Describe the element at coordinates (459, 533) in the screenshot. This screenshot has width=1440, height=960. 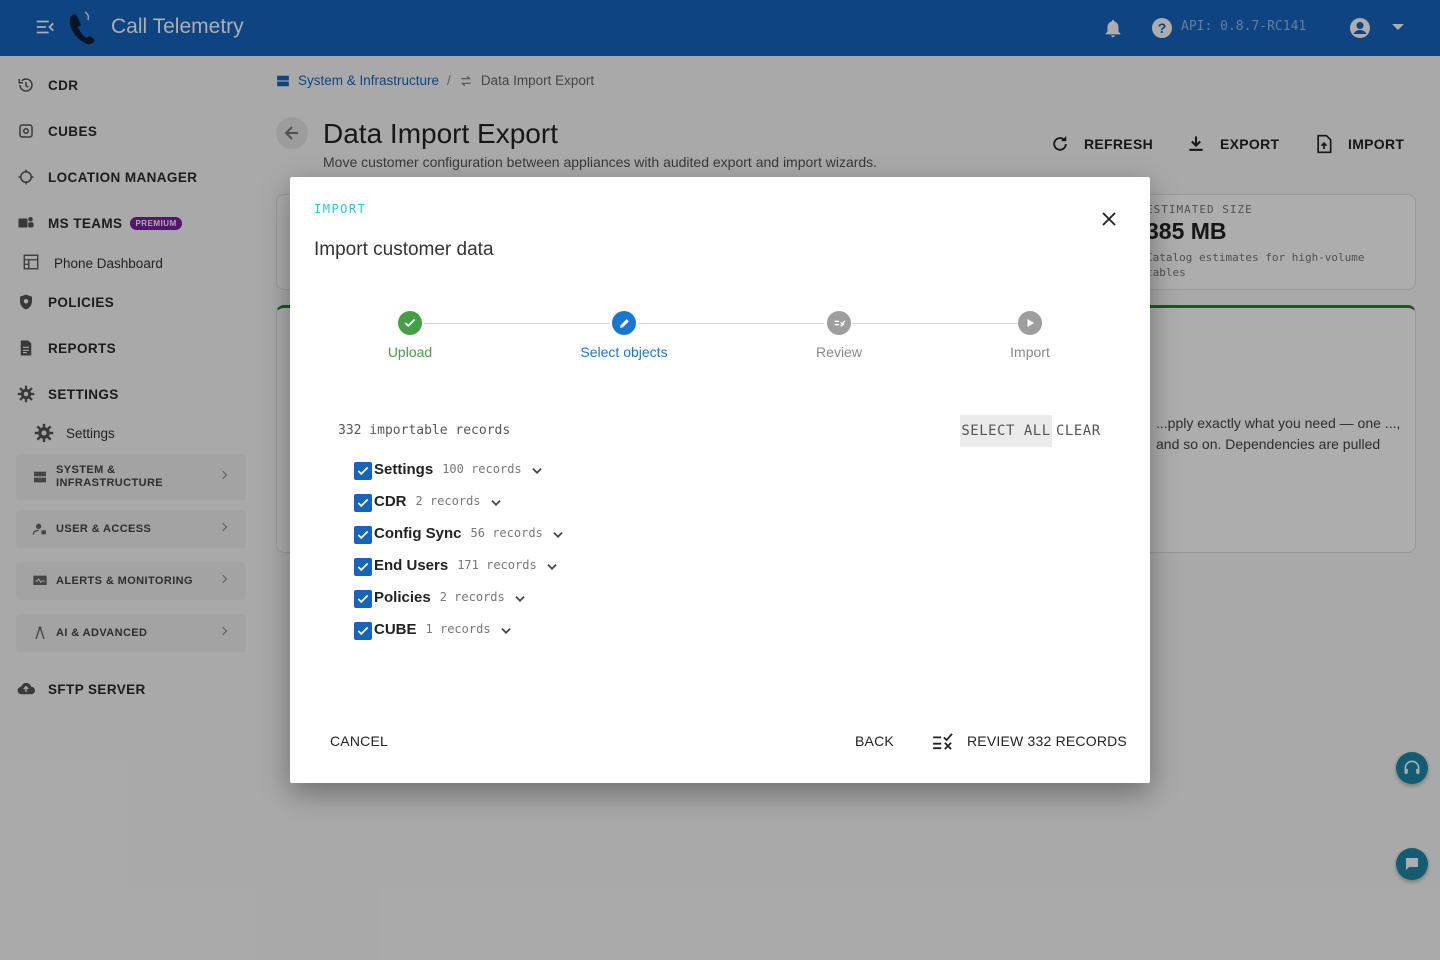
I see `object-row-config-sync: Config Sync 56 records` at that location.